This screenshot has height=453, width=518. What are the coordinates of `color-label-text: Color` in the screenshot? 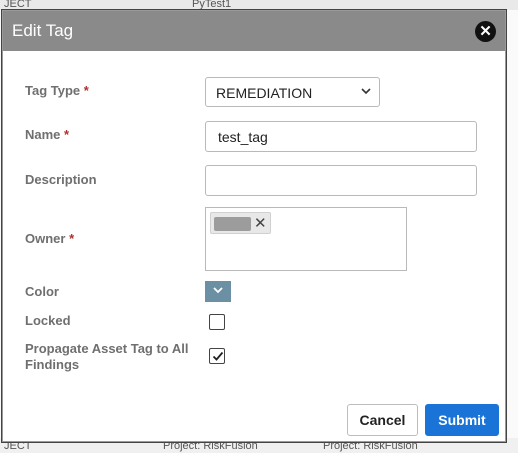 It's located at (42, 291).